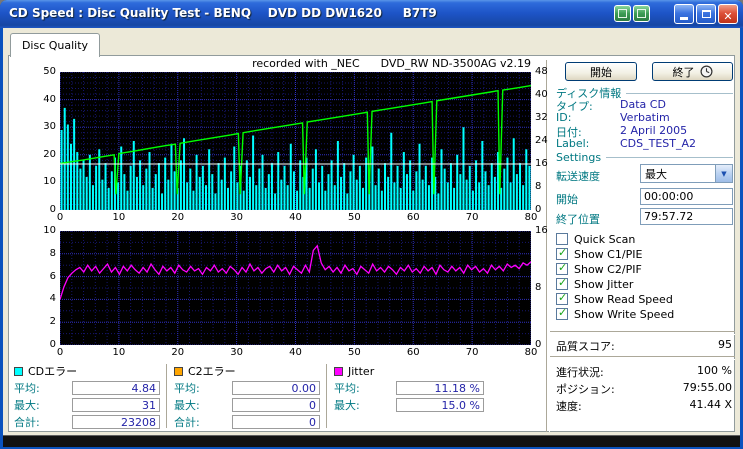 Image resolution: width=743 pixels, height=449 pixels. What do you see at coordinates (52, 322) in the screenshot?
I see `axis-tick-label: 2` at bounding box center [52, 322].